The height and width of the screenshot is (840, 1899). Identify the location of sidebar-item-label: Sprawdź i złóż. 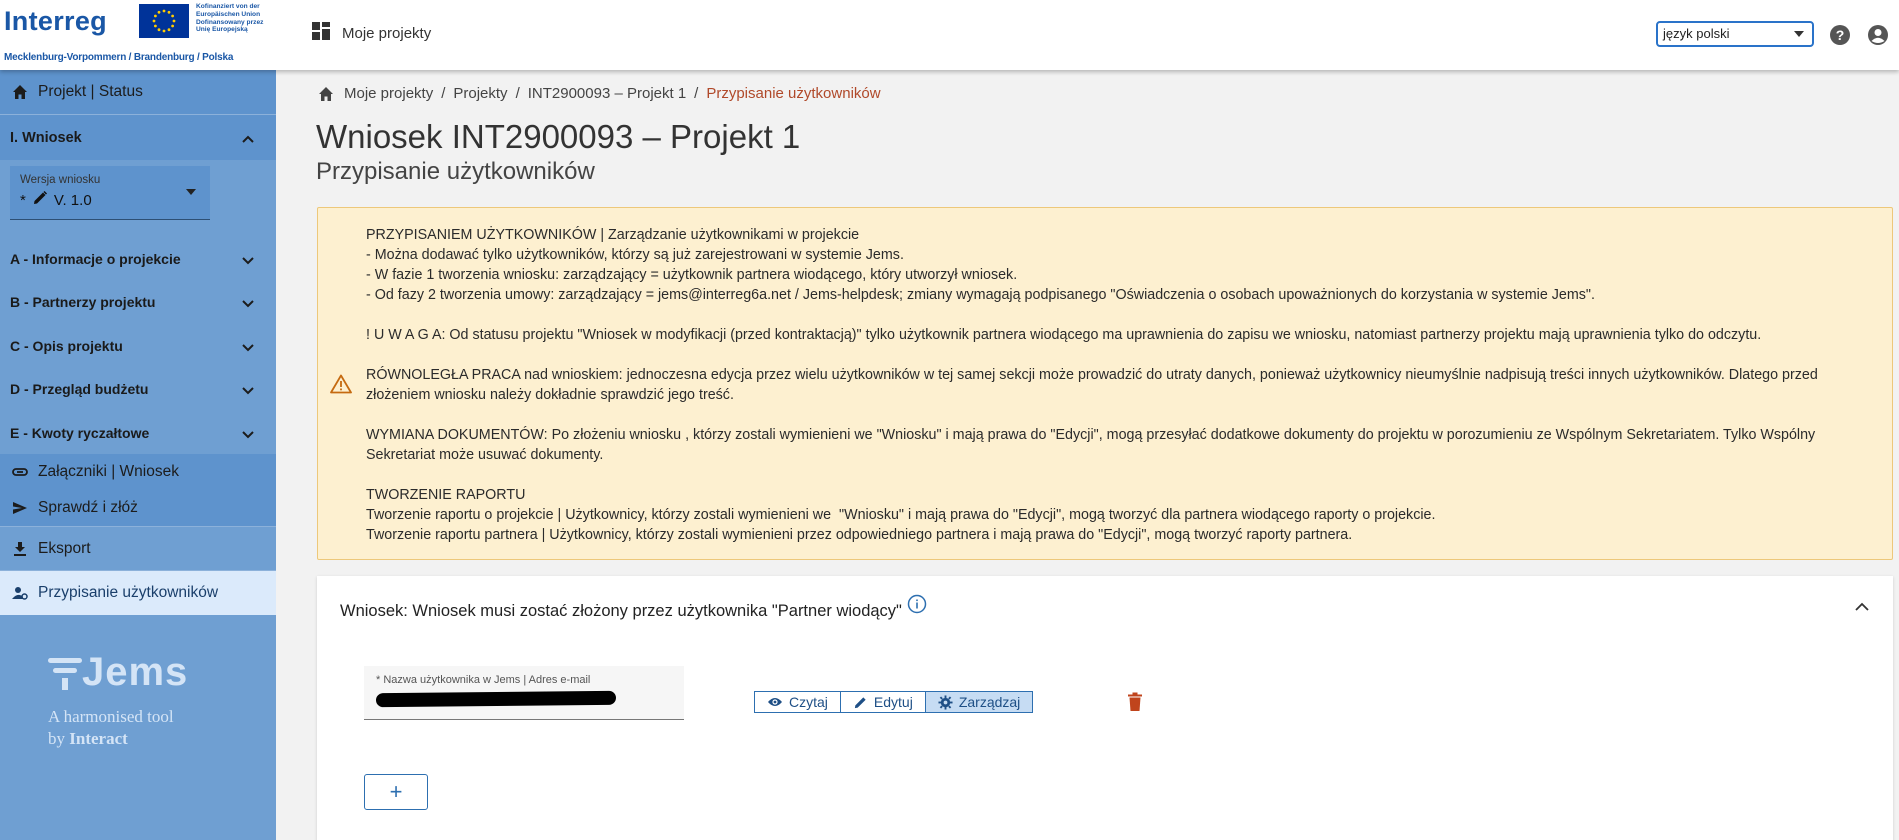
(88, 507).